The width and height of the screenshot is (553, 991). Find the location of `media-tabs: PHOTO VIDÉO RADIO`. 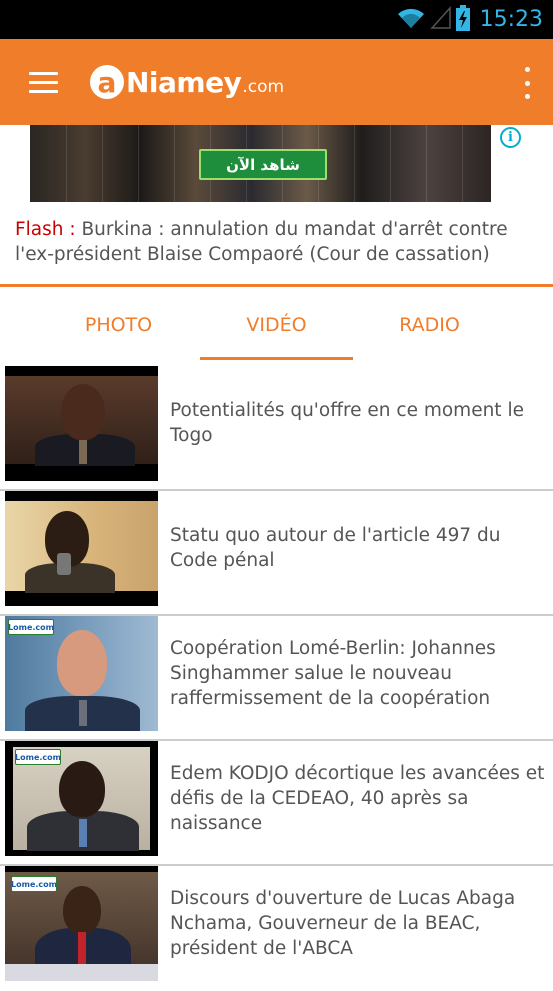

media-tabs: PHOTO VIDÉO RADIO is located at coordinates (276, 325).